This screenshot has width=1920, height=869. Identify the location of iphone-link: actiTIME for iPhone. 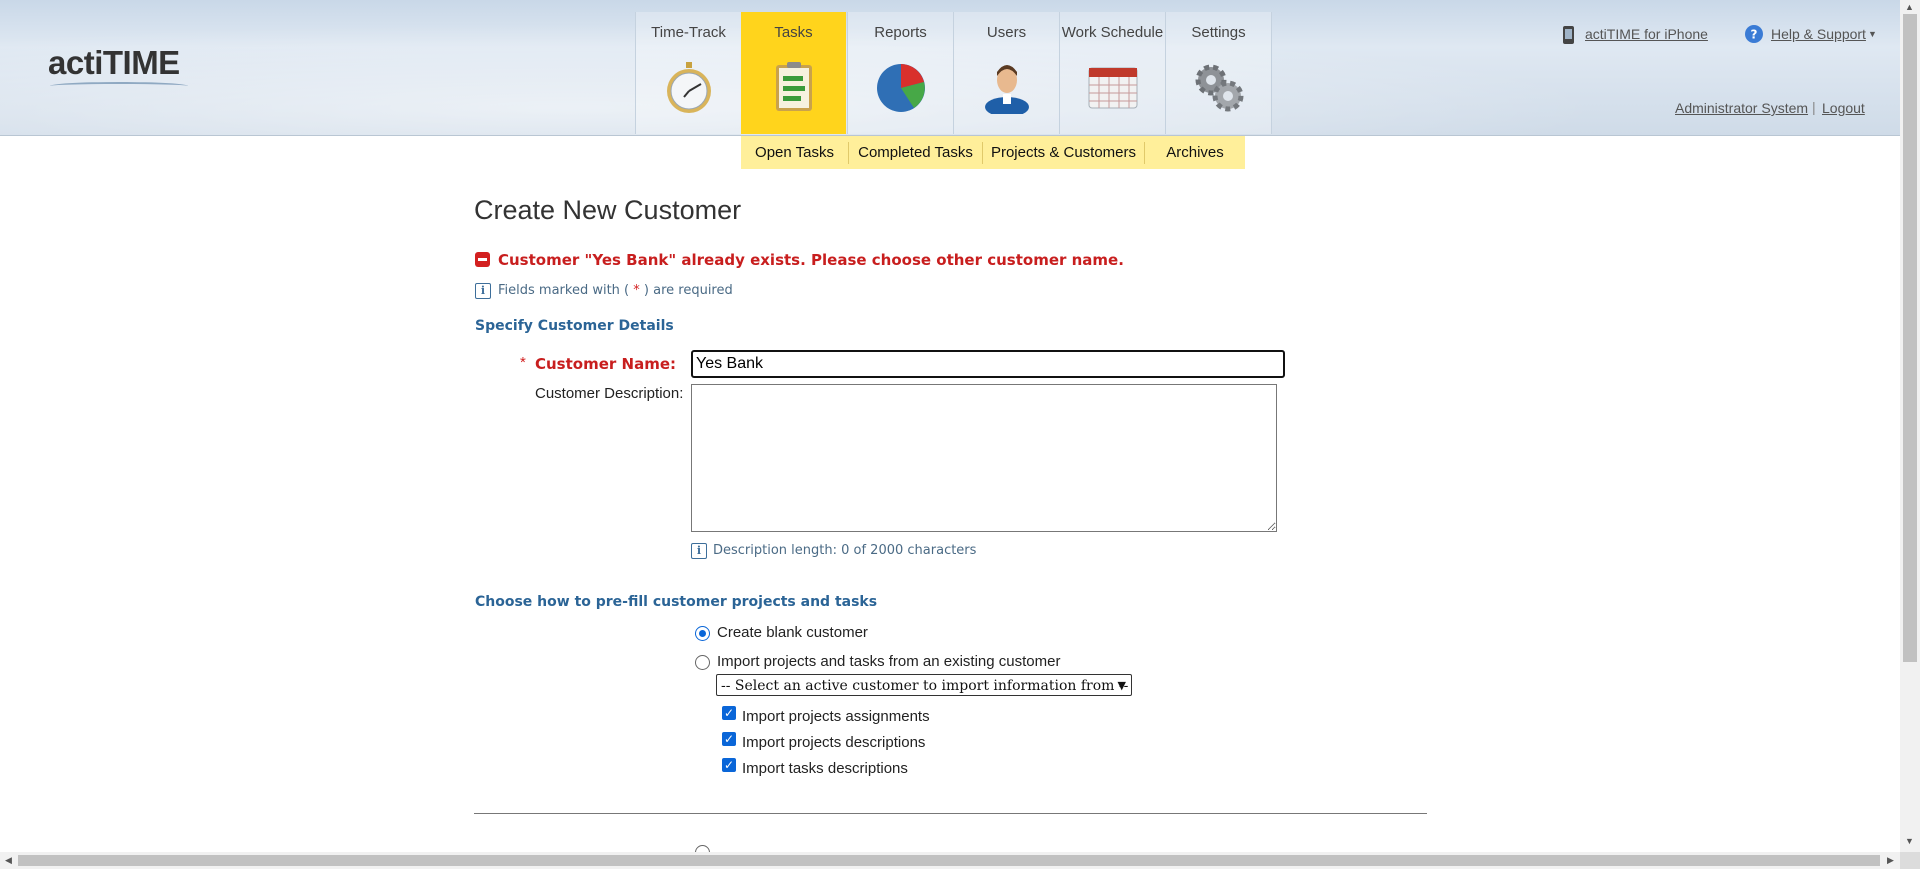
(1646, 34).